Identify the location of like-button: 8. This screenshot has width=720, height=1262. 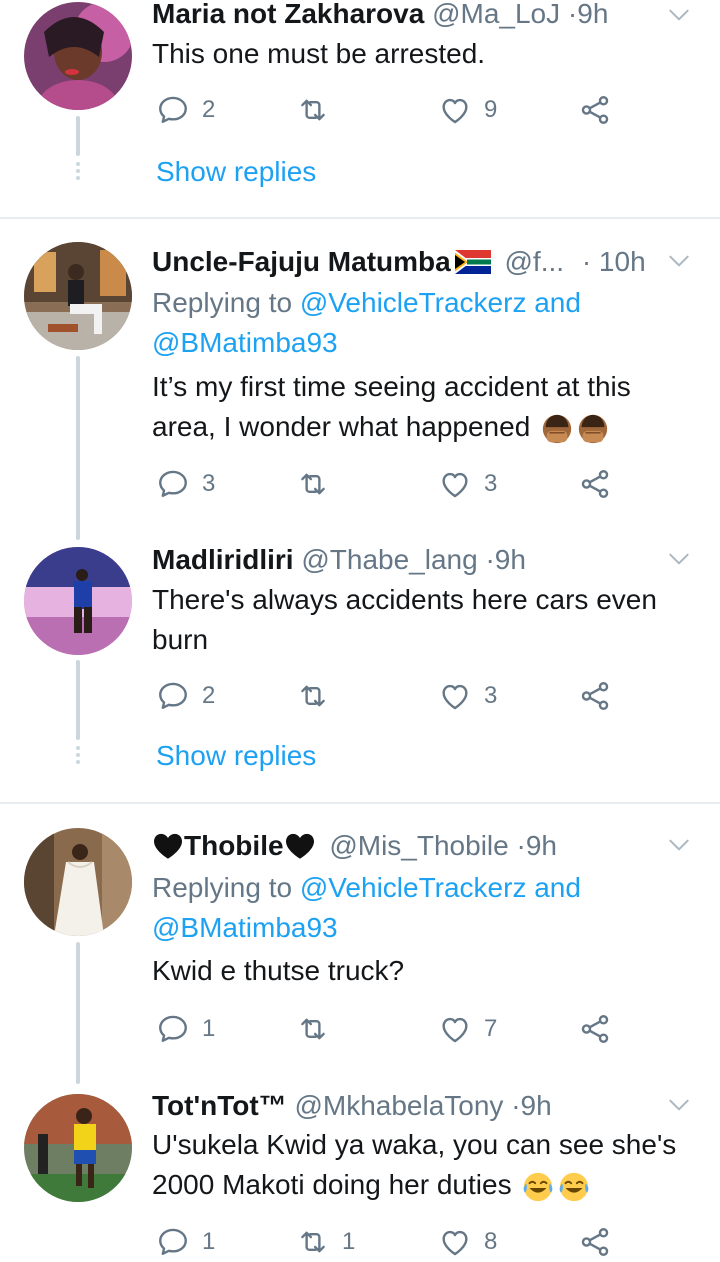
(467, 1242).